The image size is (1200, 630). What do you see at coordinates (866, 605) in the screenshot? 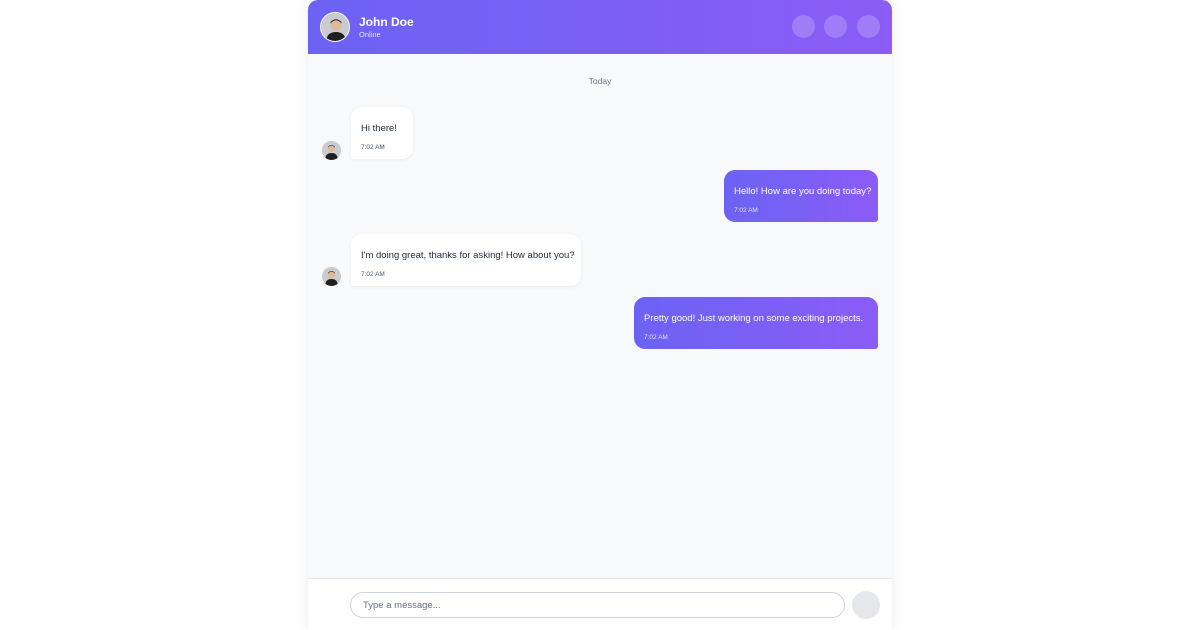
I see `send-button` at bounding box center [866, 605].